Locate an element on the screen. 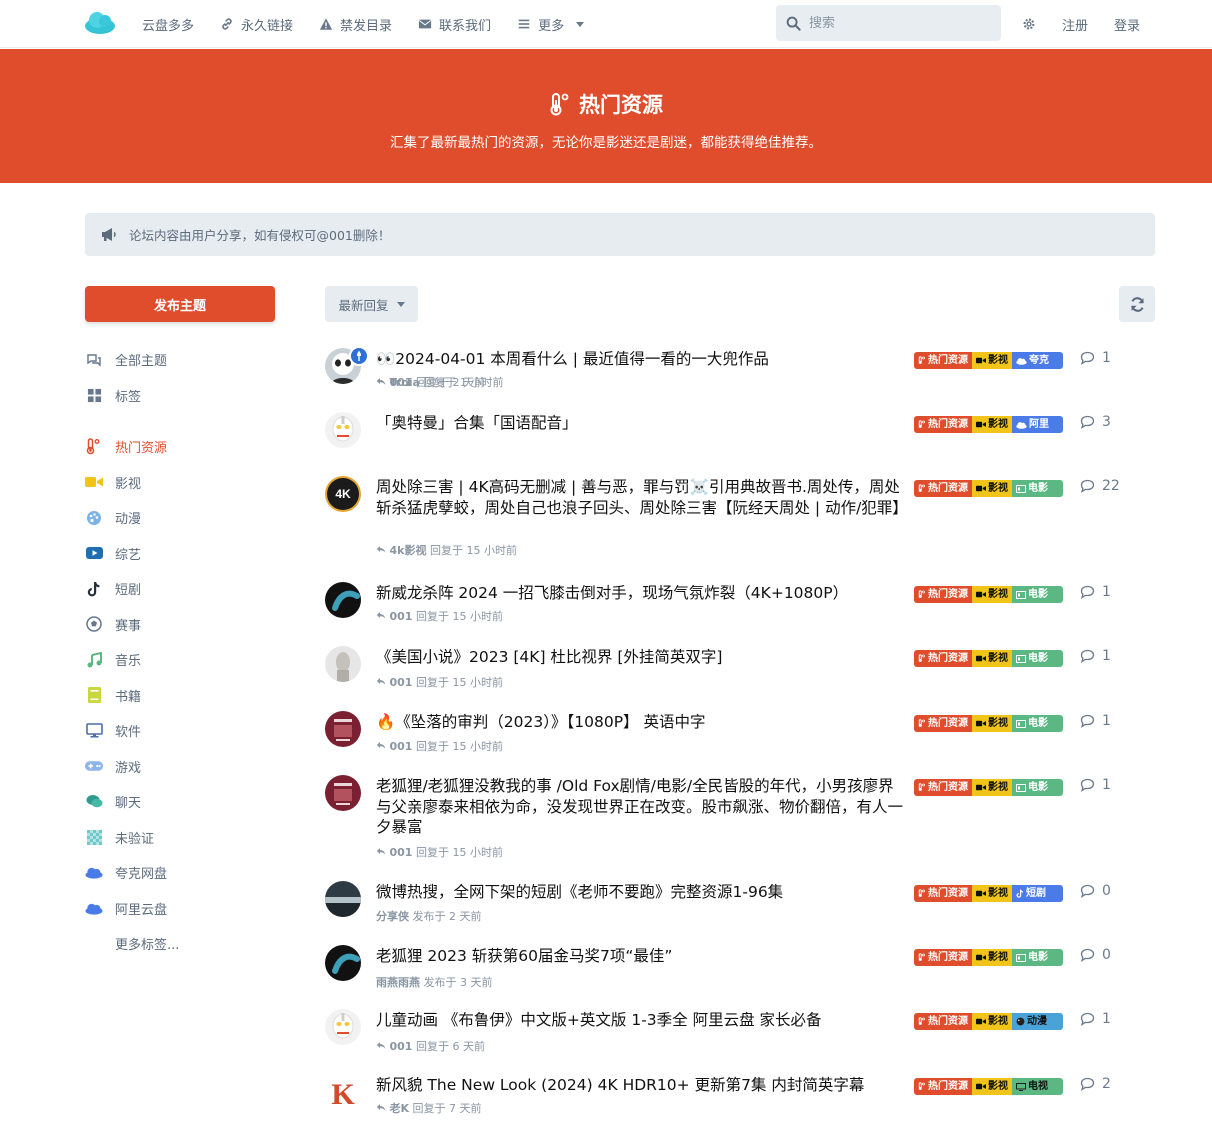 The width and height of the screenshot is (1212, 1139). sidebar-item-0: 全部主题 is located at coordinates (180, 360).